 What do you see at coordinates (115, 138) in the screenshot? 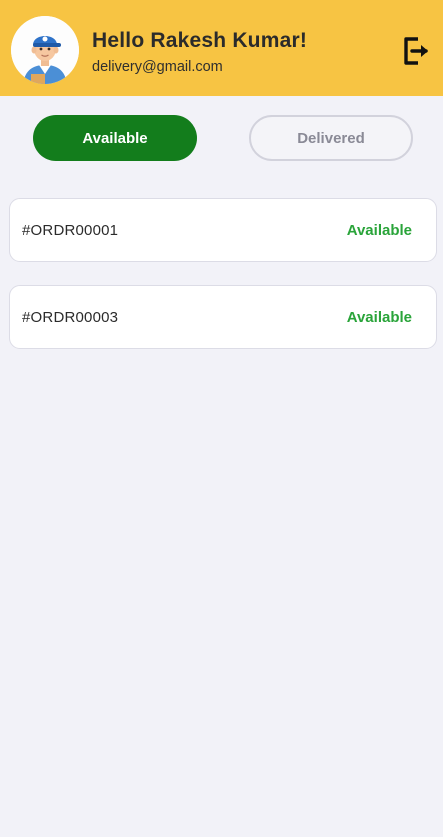
I see `tab-available: Available` at bounding box center [115, 138].